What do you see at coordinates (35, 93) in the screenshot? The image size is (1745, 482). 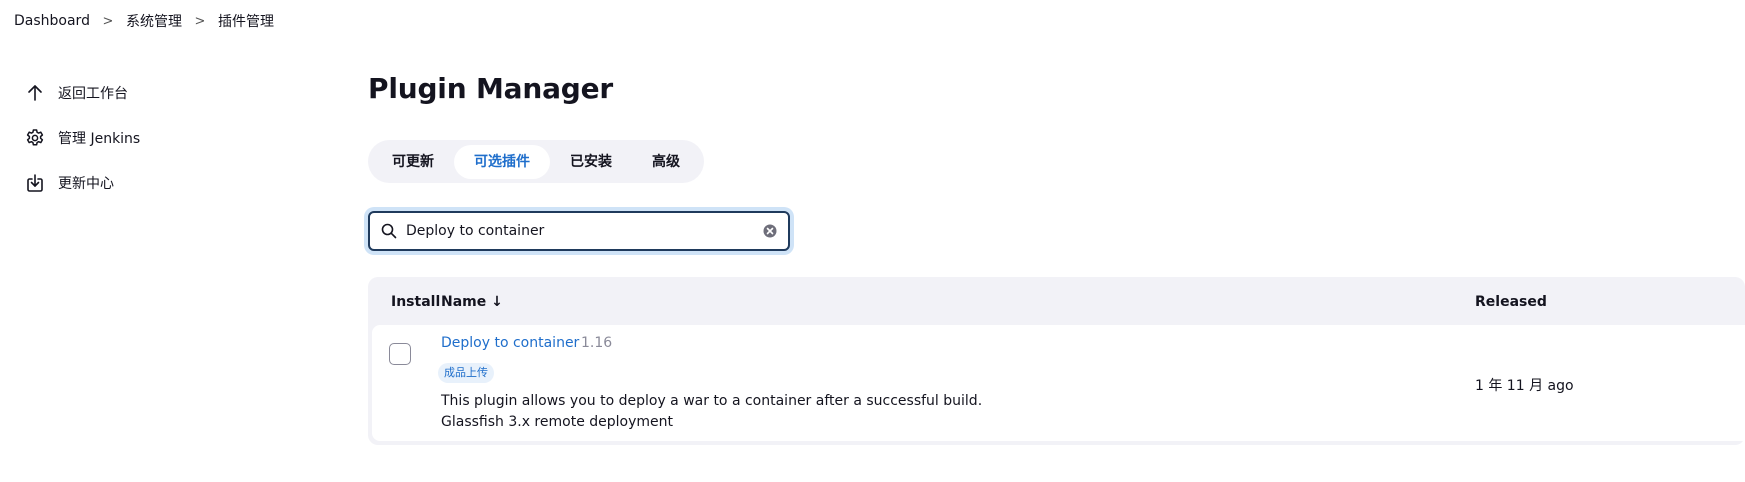 I see `arrow-up-icon` at bounding box center [35, 93].